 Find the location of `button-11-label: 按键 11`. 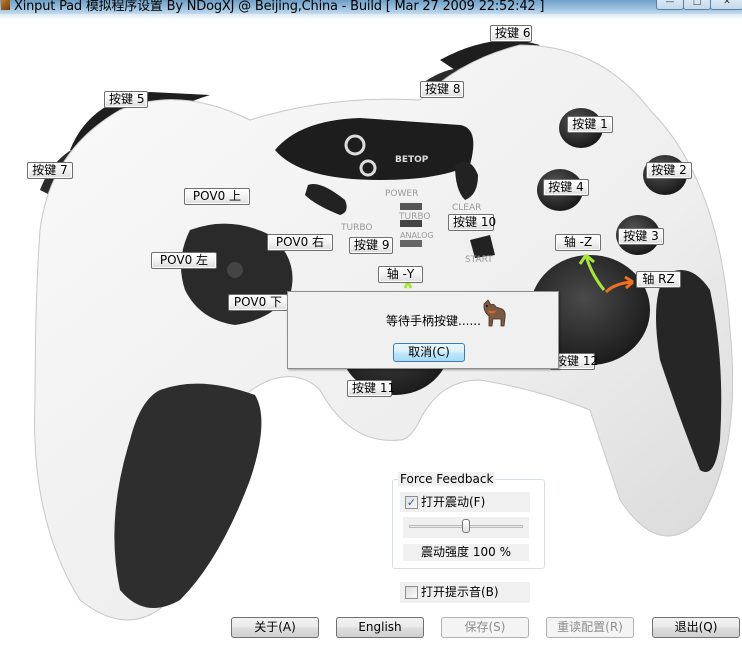

button-11-label: 按键 11 is located at coordinates (371, 388).